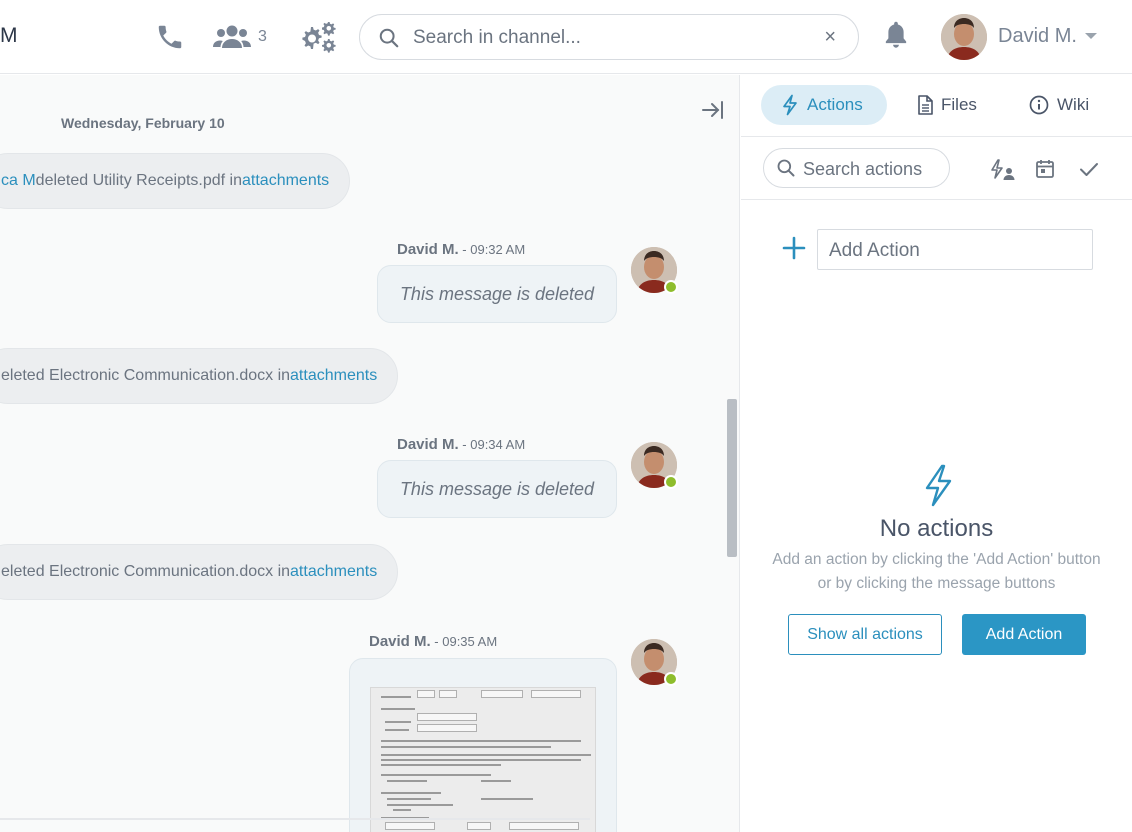 This screenshot has width=1132, height=832. What do you see at coordinates (295, 819) in the screenshot?
I see `composer-divider` at bounding box center [295, 819].